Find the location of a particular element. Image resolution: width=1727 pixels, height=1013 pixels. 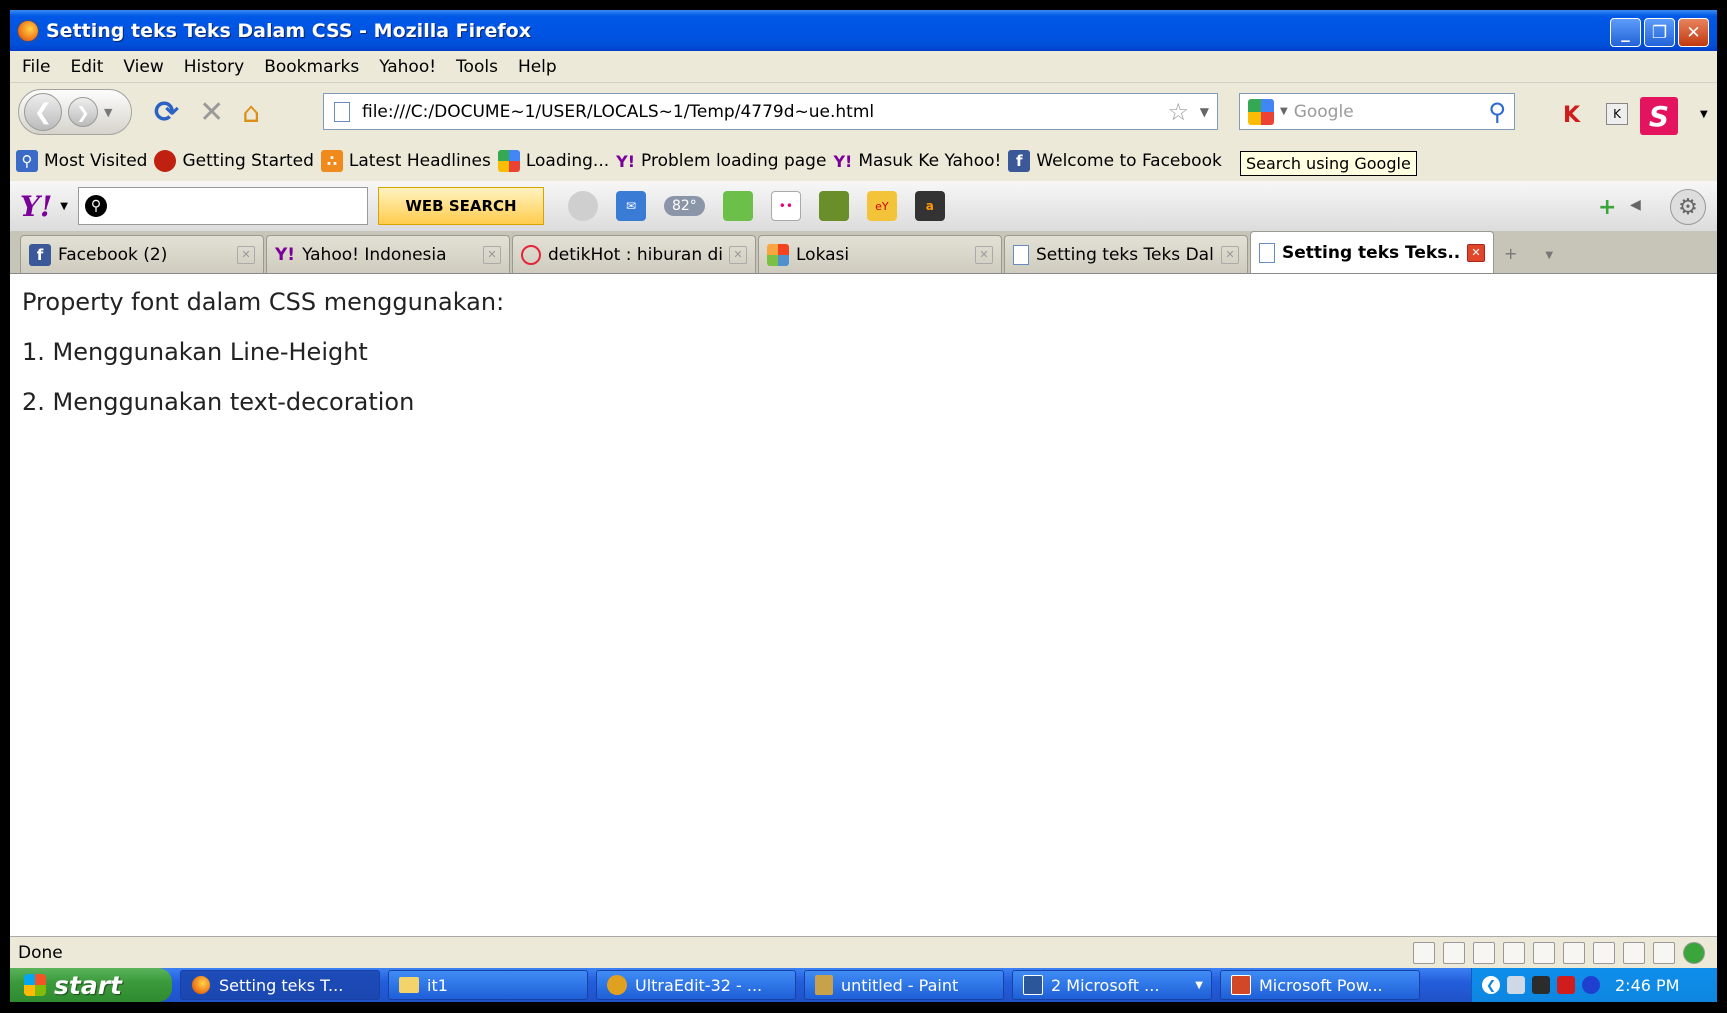

taskbar-item-word: 2 Microsoft ... ▼ is located at coordinates (1112, 985).